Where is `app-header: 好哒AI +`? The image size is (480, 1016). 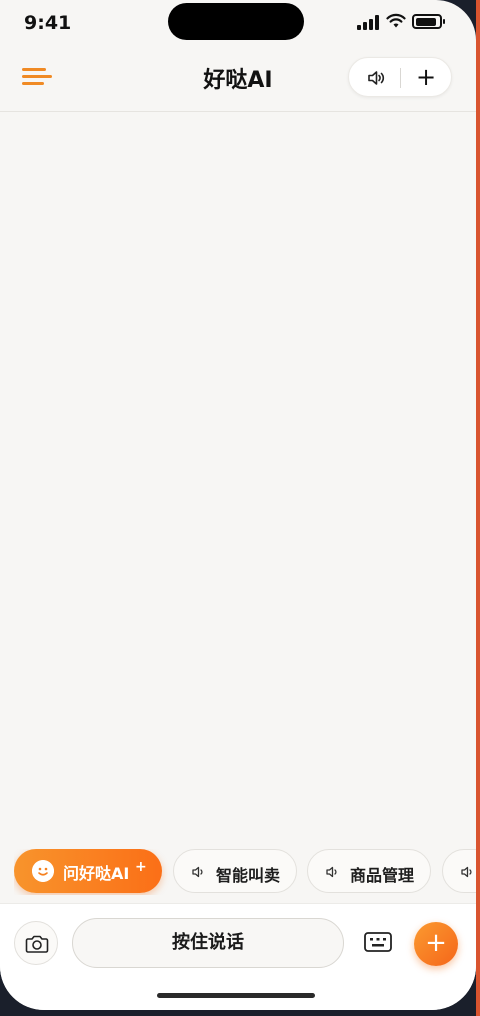 app-header: 好哒AI + is located at coordinates (238, 79).